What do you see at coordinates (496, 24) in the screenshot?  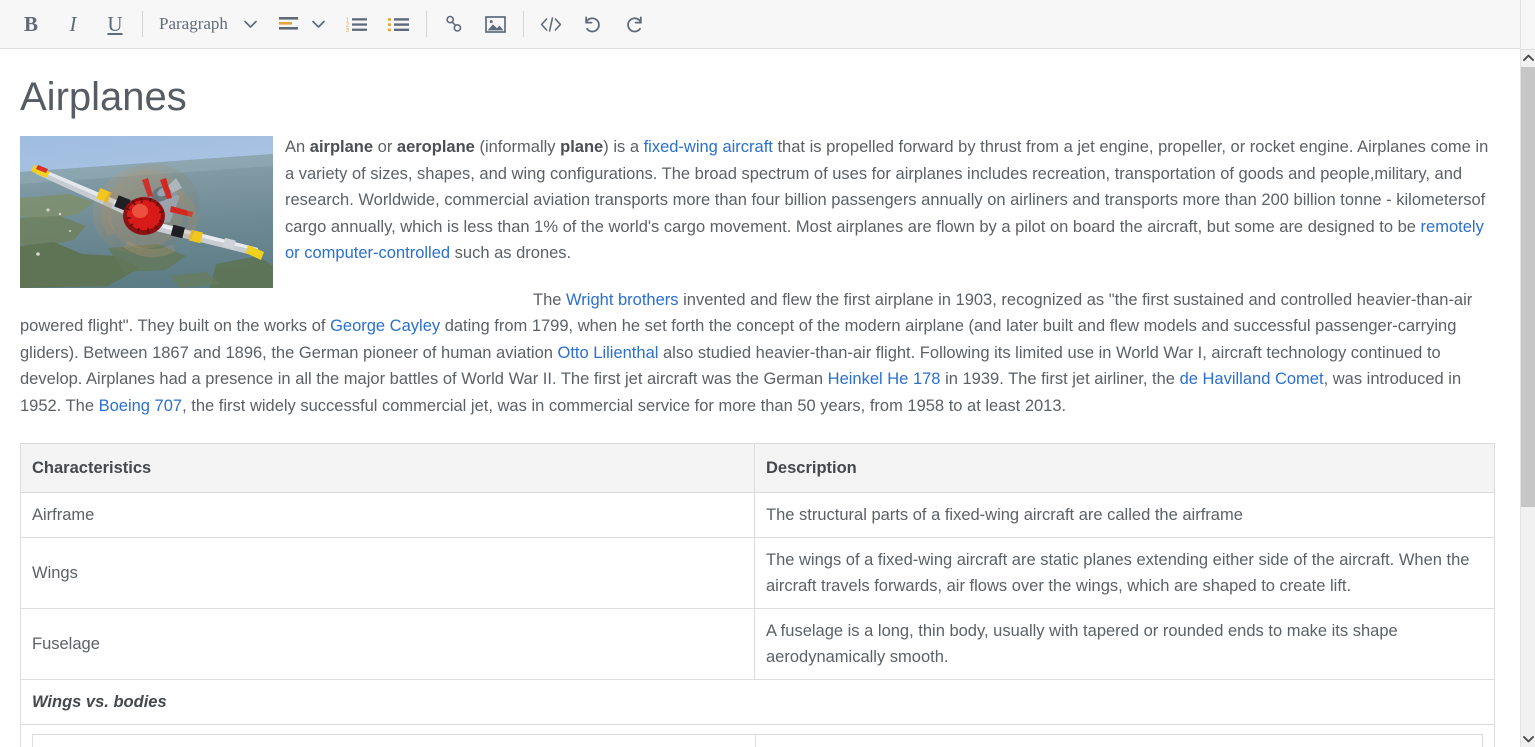 I see `image-icon` at bounding box center [496, 24].